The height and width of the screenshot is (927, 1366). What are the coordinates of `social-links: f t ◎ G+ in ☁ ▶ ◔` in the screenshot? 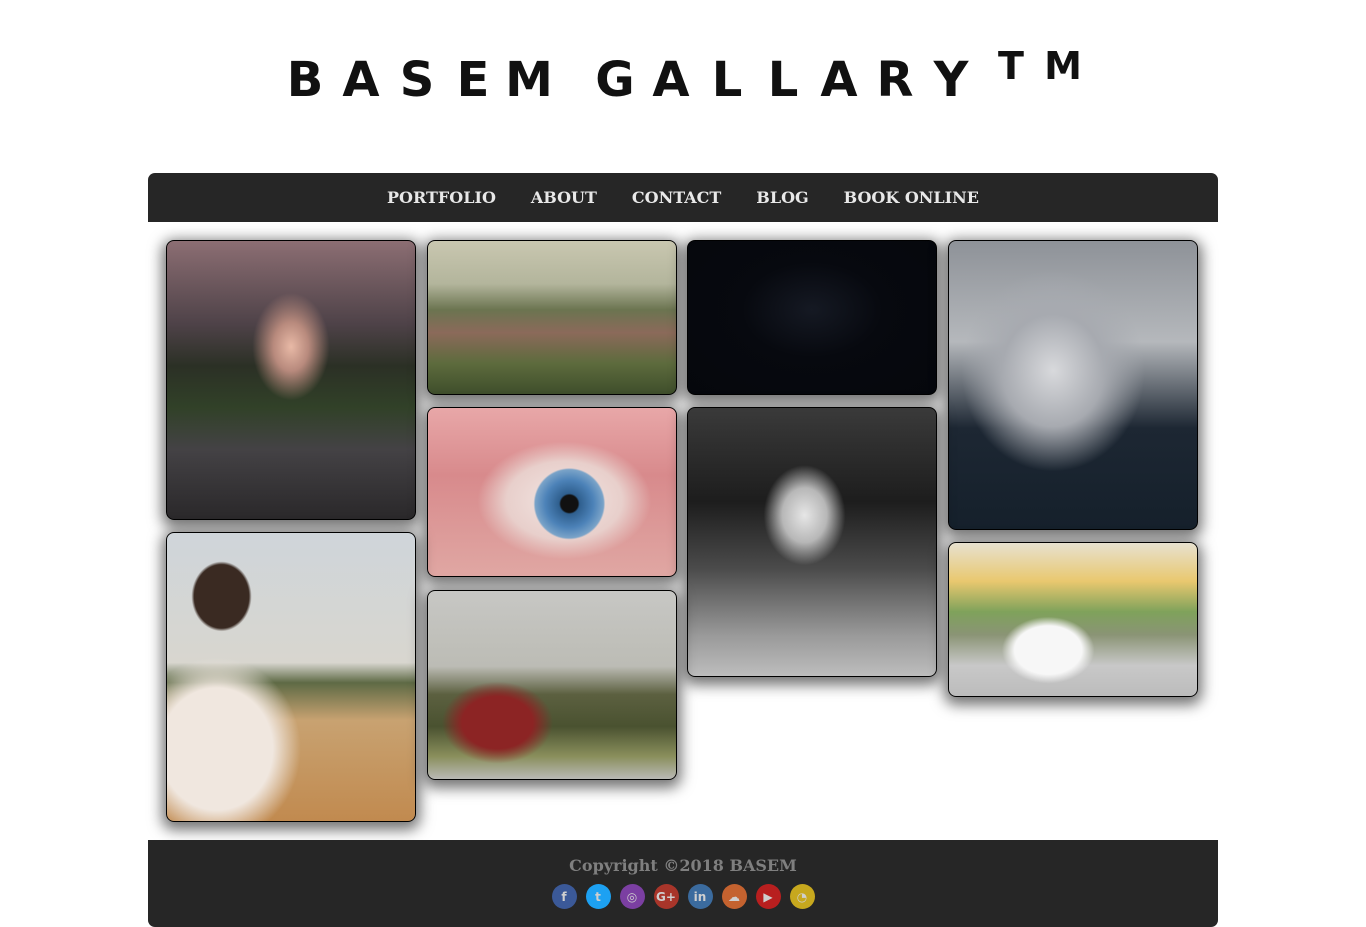 It's located at (683, 896).